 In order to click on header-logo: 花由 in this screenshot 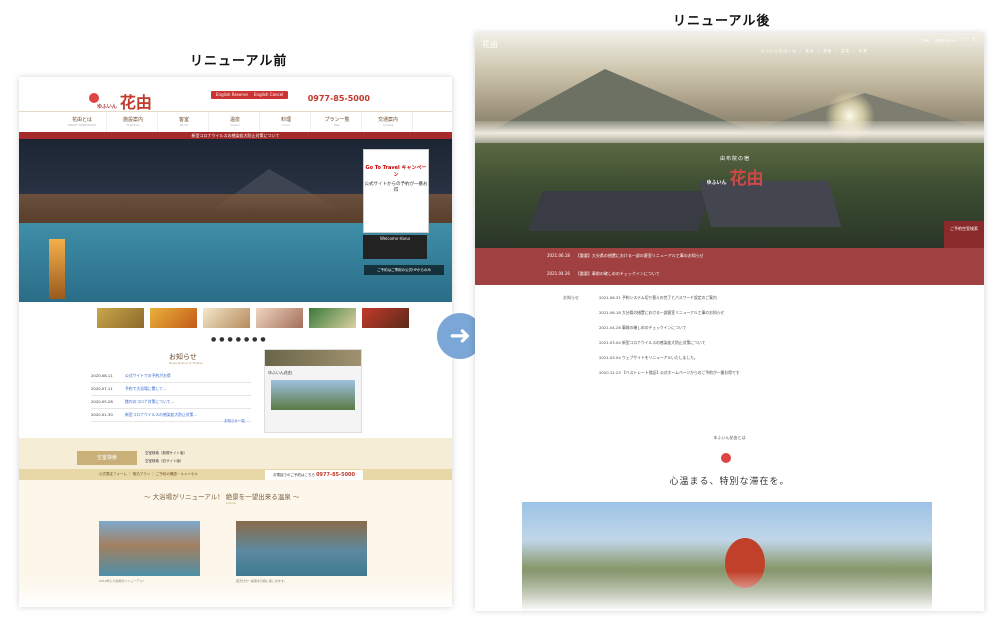, I will do `click(490, 44)`.